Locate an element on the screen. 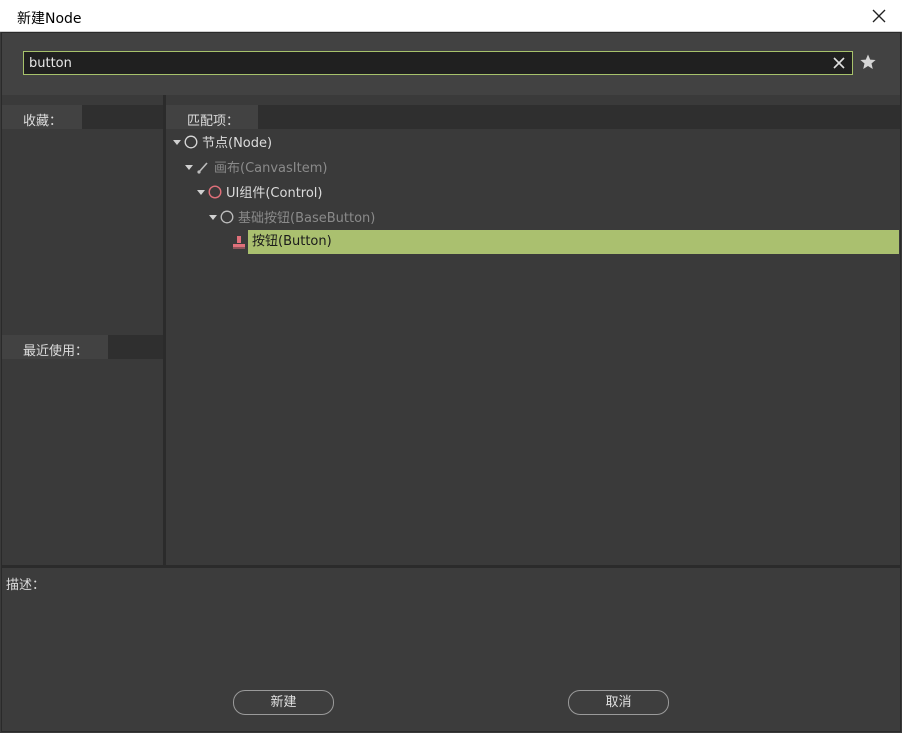  recent-tabbar: 最近使用： is located at coordinates (82, 347).